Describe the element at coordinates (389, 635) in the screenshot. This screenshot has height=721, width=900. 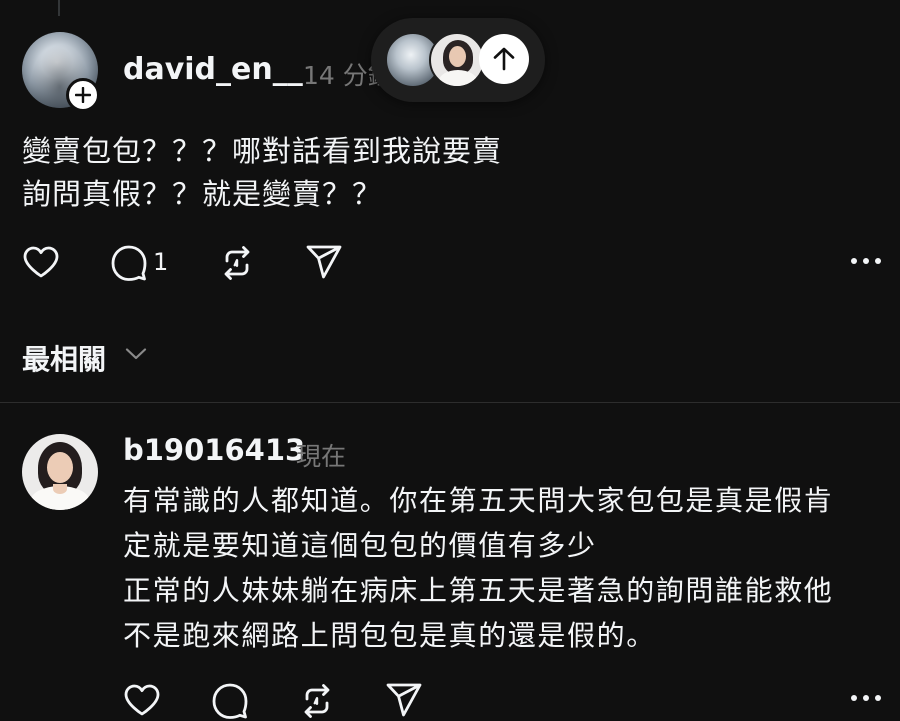
I see `reply-line: 不是跑來網路上問包包是真的還是假的。` at that location.